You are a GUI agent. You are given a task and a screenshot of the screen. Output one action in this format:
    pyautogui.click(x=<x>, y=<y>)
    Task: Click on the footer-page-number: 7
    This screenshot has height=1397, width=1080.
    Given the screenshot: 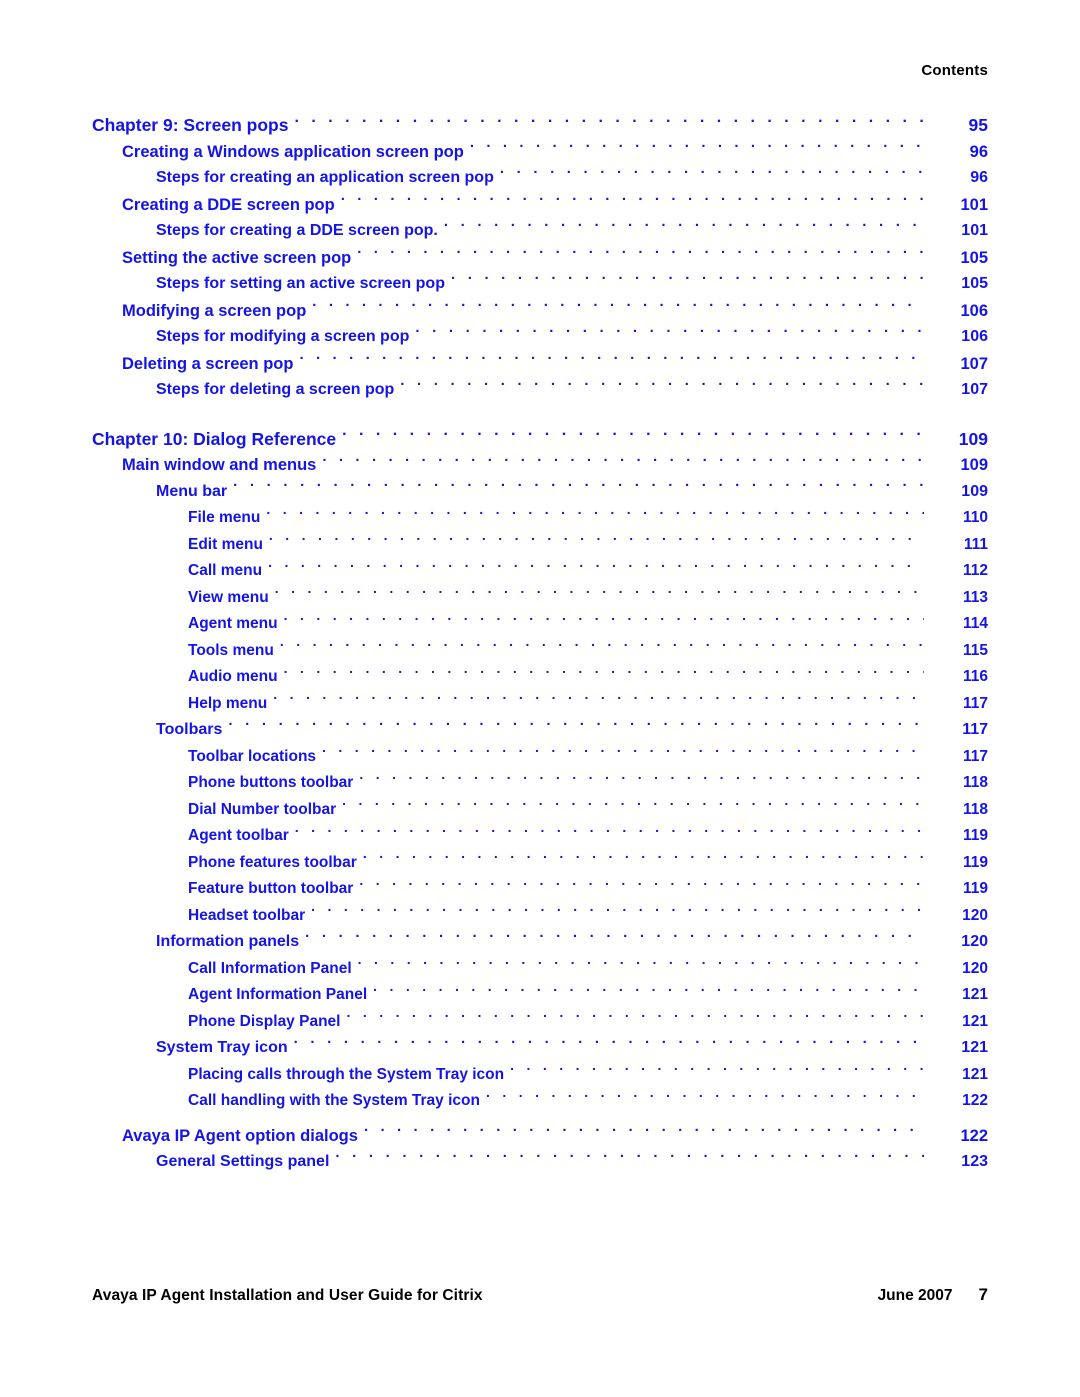 What is the action you would take?
    pyautogui.click(x=983, y=1294)
    